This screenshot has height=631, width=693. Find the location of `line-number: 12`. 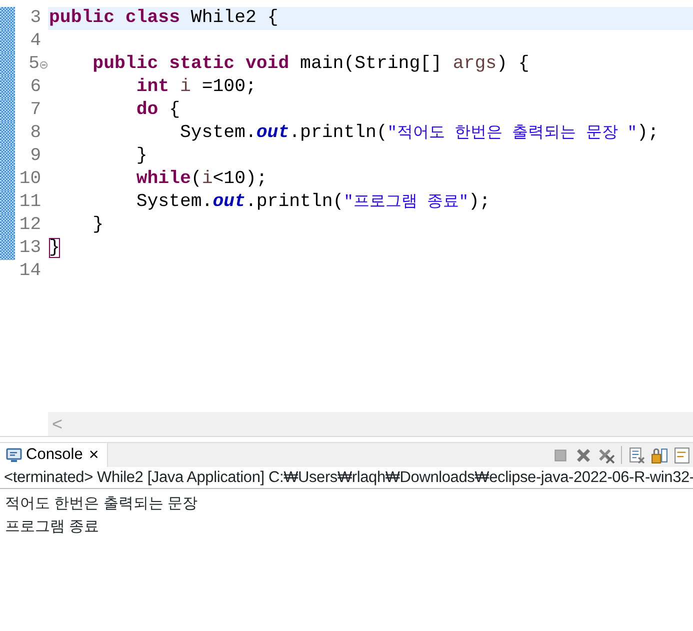

line-number: 12 is located at coordinates (29, 225).